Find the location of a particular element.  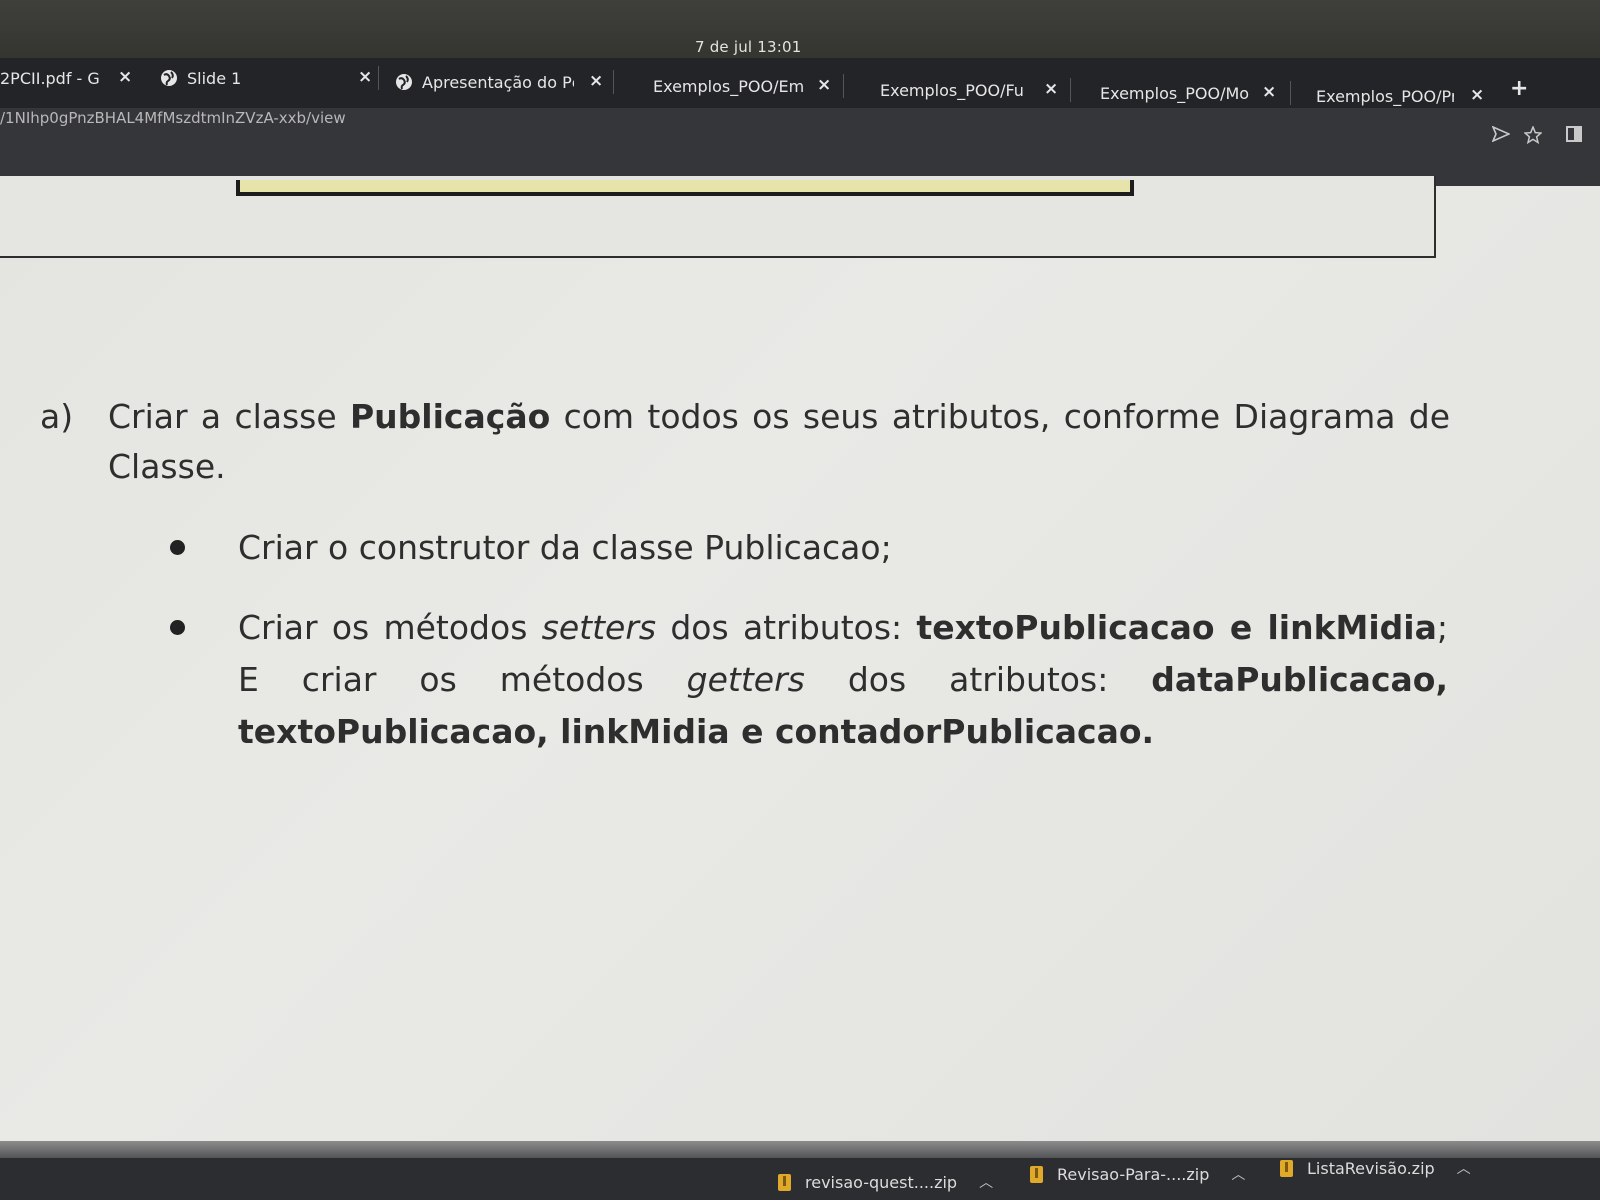

browser-toolbar: /1NIhp0gPnzBHAL4MfMszdtmInZVzA-xxb/view is located at coordinates (800, 147).